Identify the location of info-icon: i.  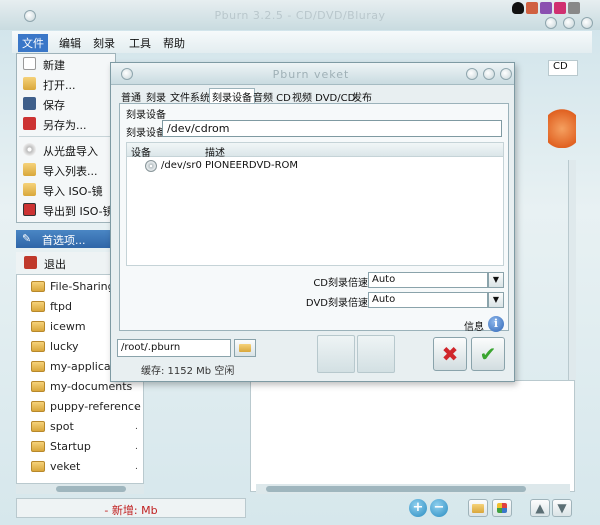
(496, 324).